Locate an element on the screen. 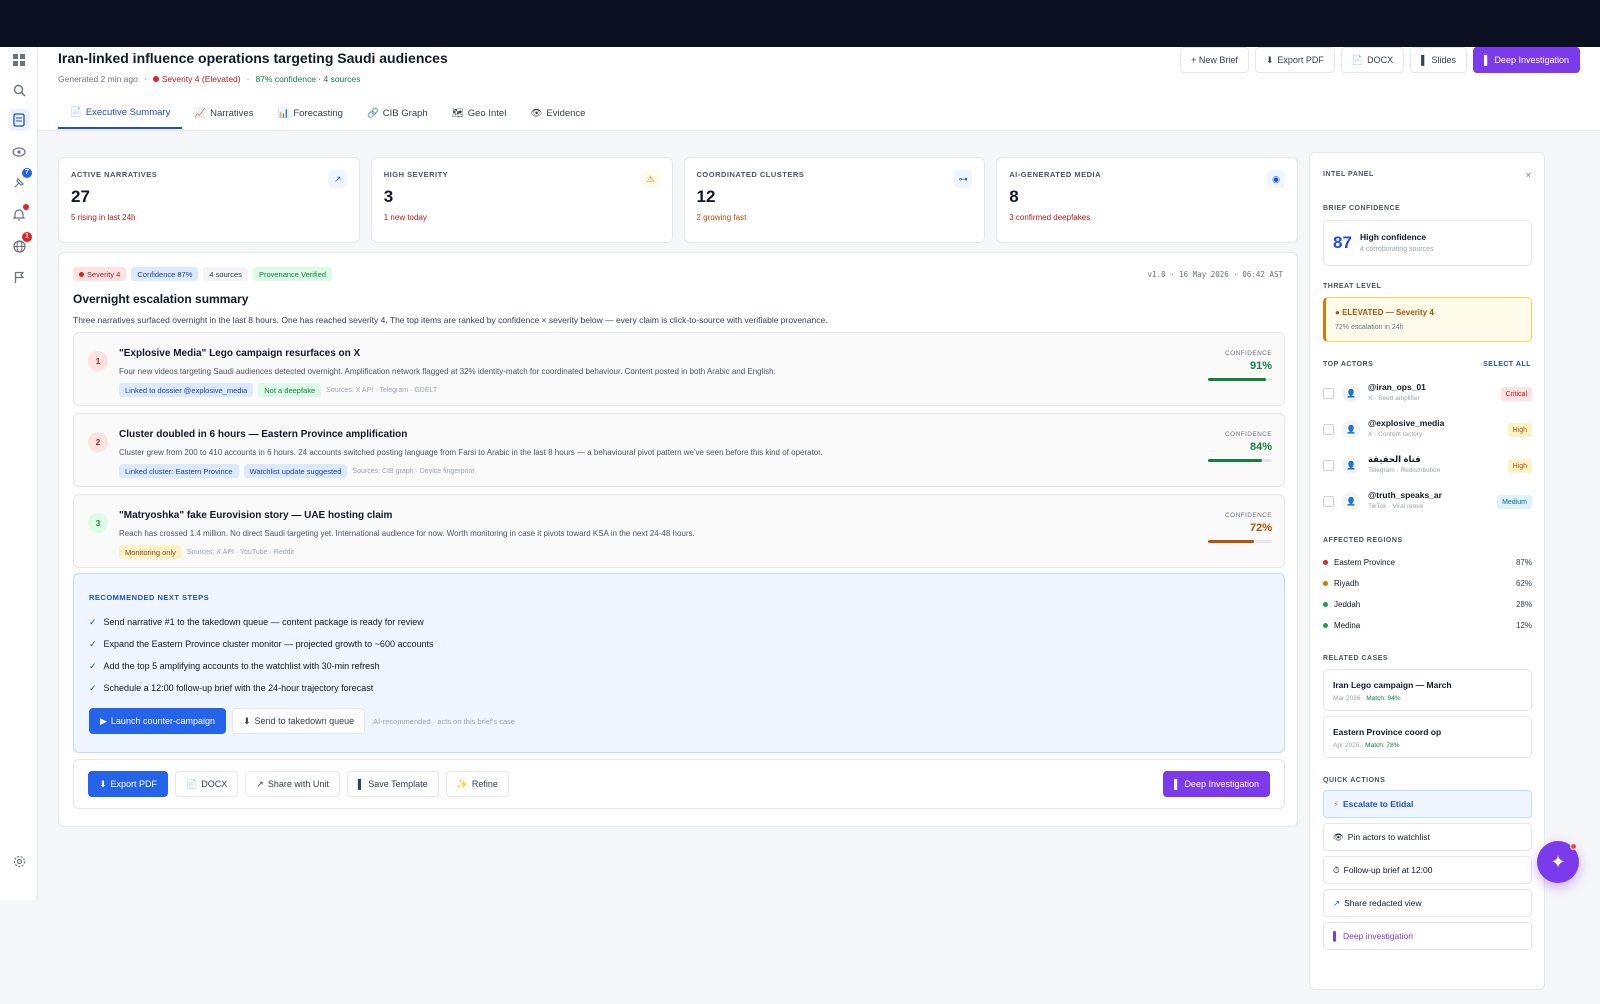 This screenshot has height=1004, width=1600. slides-label: Slides is located at coordinates (1444, 60).